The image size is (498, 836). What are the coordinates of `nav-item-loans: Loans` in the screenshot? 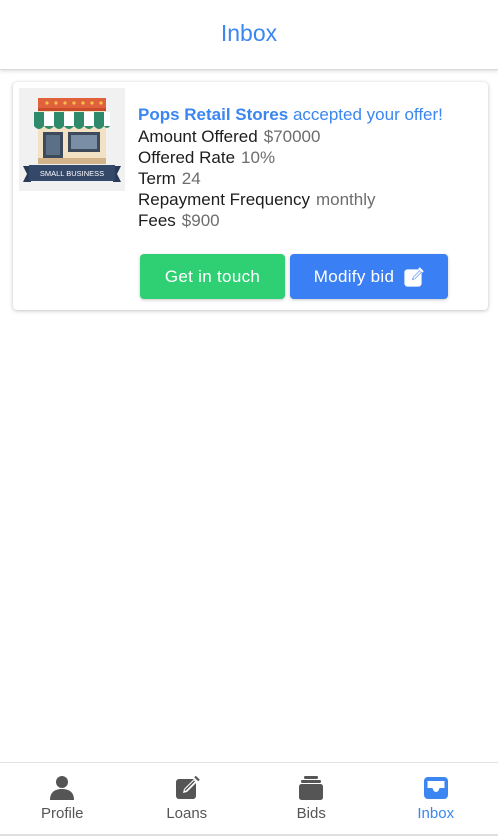 It's located at (187, 798).